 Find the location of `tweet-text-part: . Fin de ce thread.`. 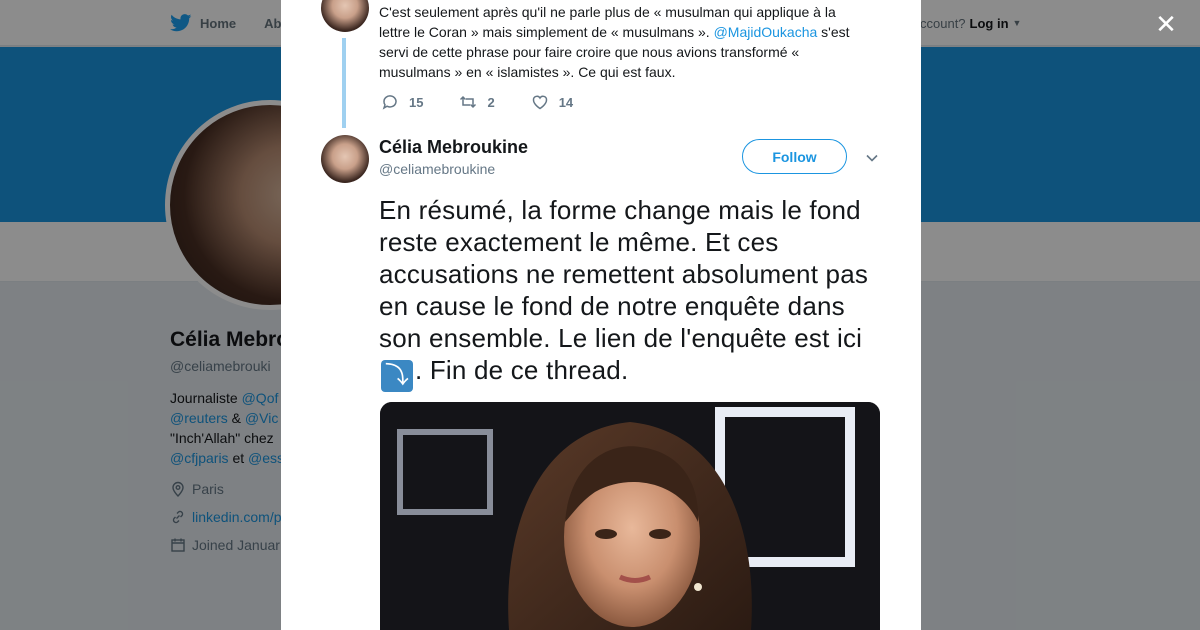

tweet-text-part: . Fin de ce thread. is located at coordinates (522, 370).